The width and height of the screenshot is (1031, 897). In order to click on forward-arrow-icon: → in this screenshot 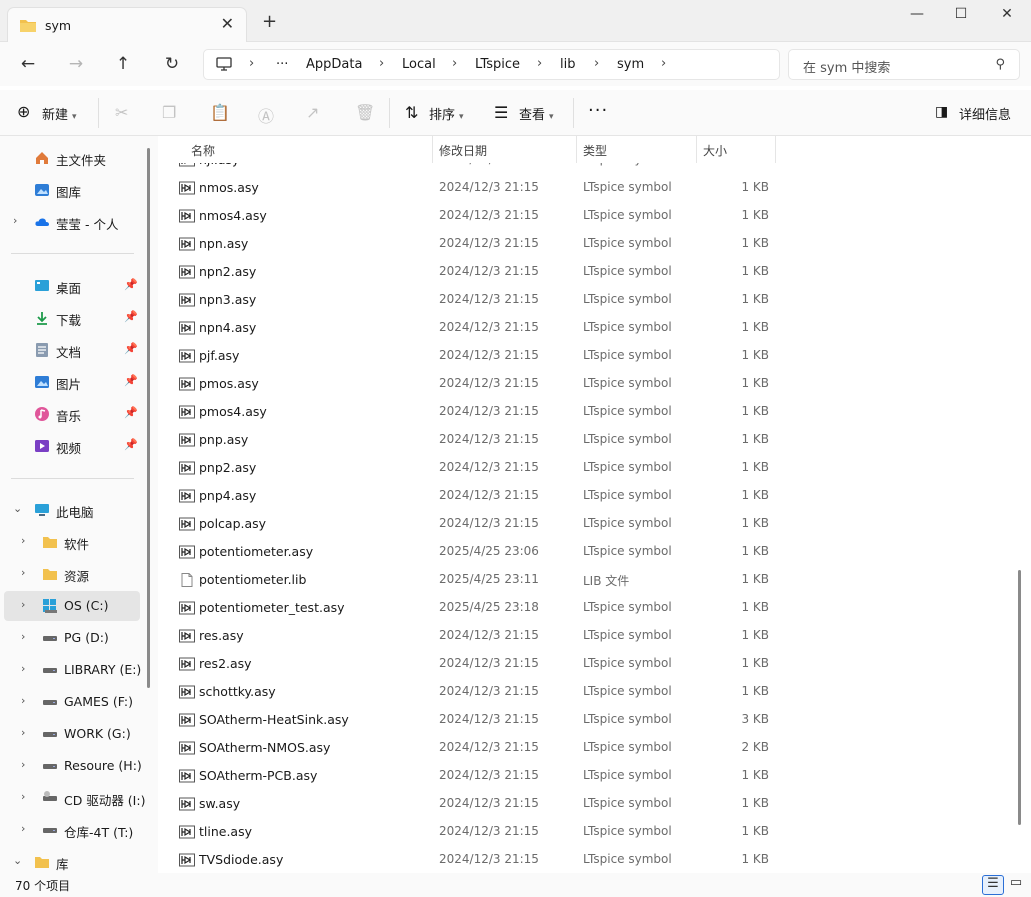, I will do `click(76, 64)`.